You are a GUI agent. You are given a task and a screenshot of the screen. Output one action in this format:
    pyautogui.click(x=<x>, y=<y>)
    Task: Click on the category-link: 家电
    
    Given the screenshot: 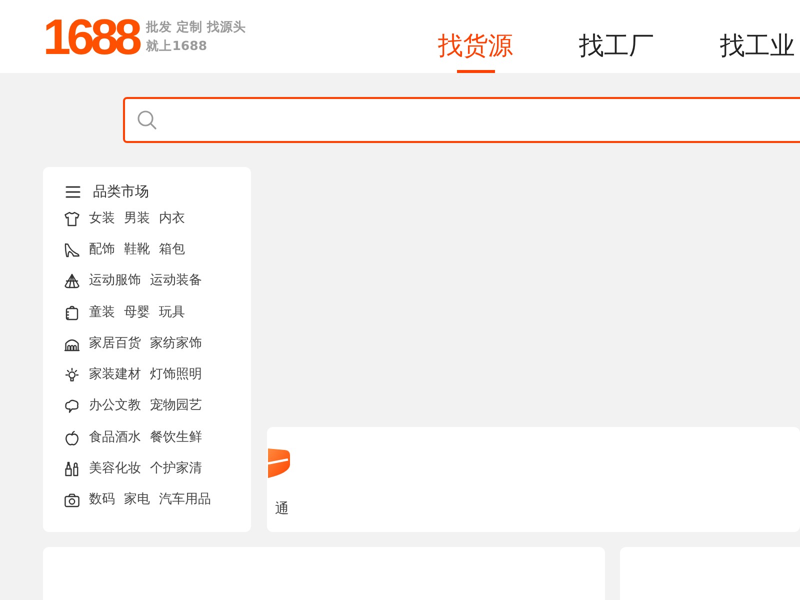 What is the action you would take?
    pyautogui.click(x=137, y=500)
    